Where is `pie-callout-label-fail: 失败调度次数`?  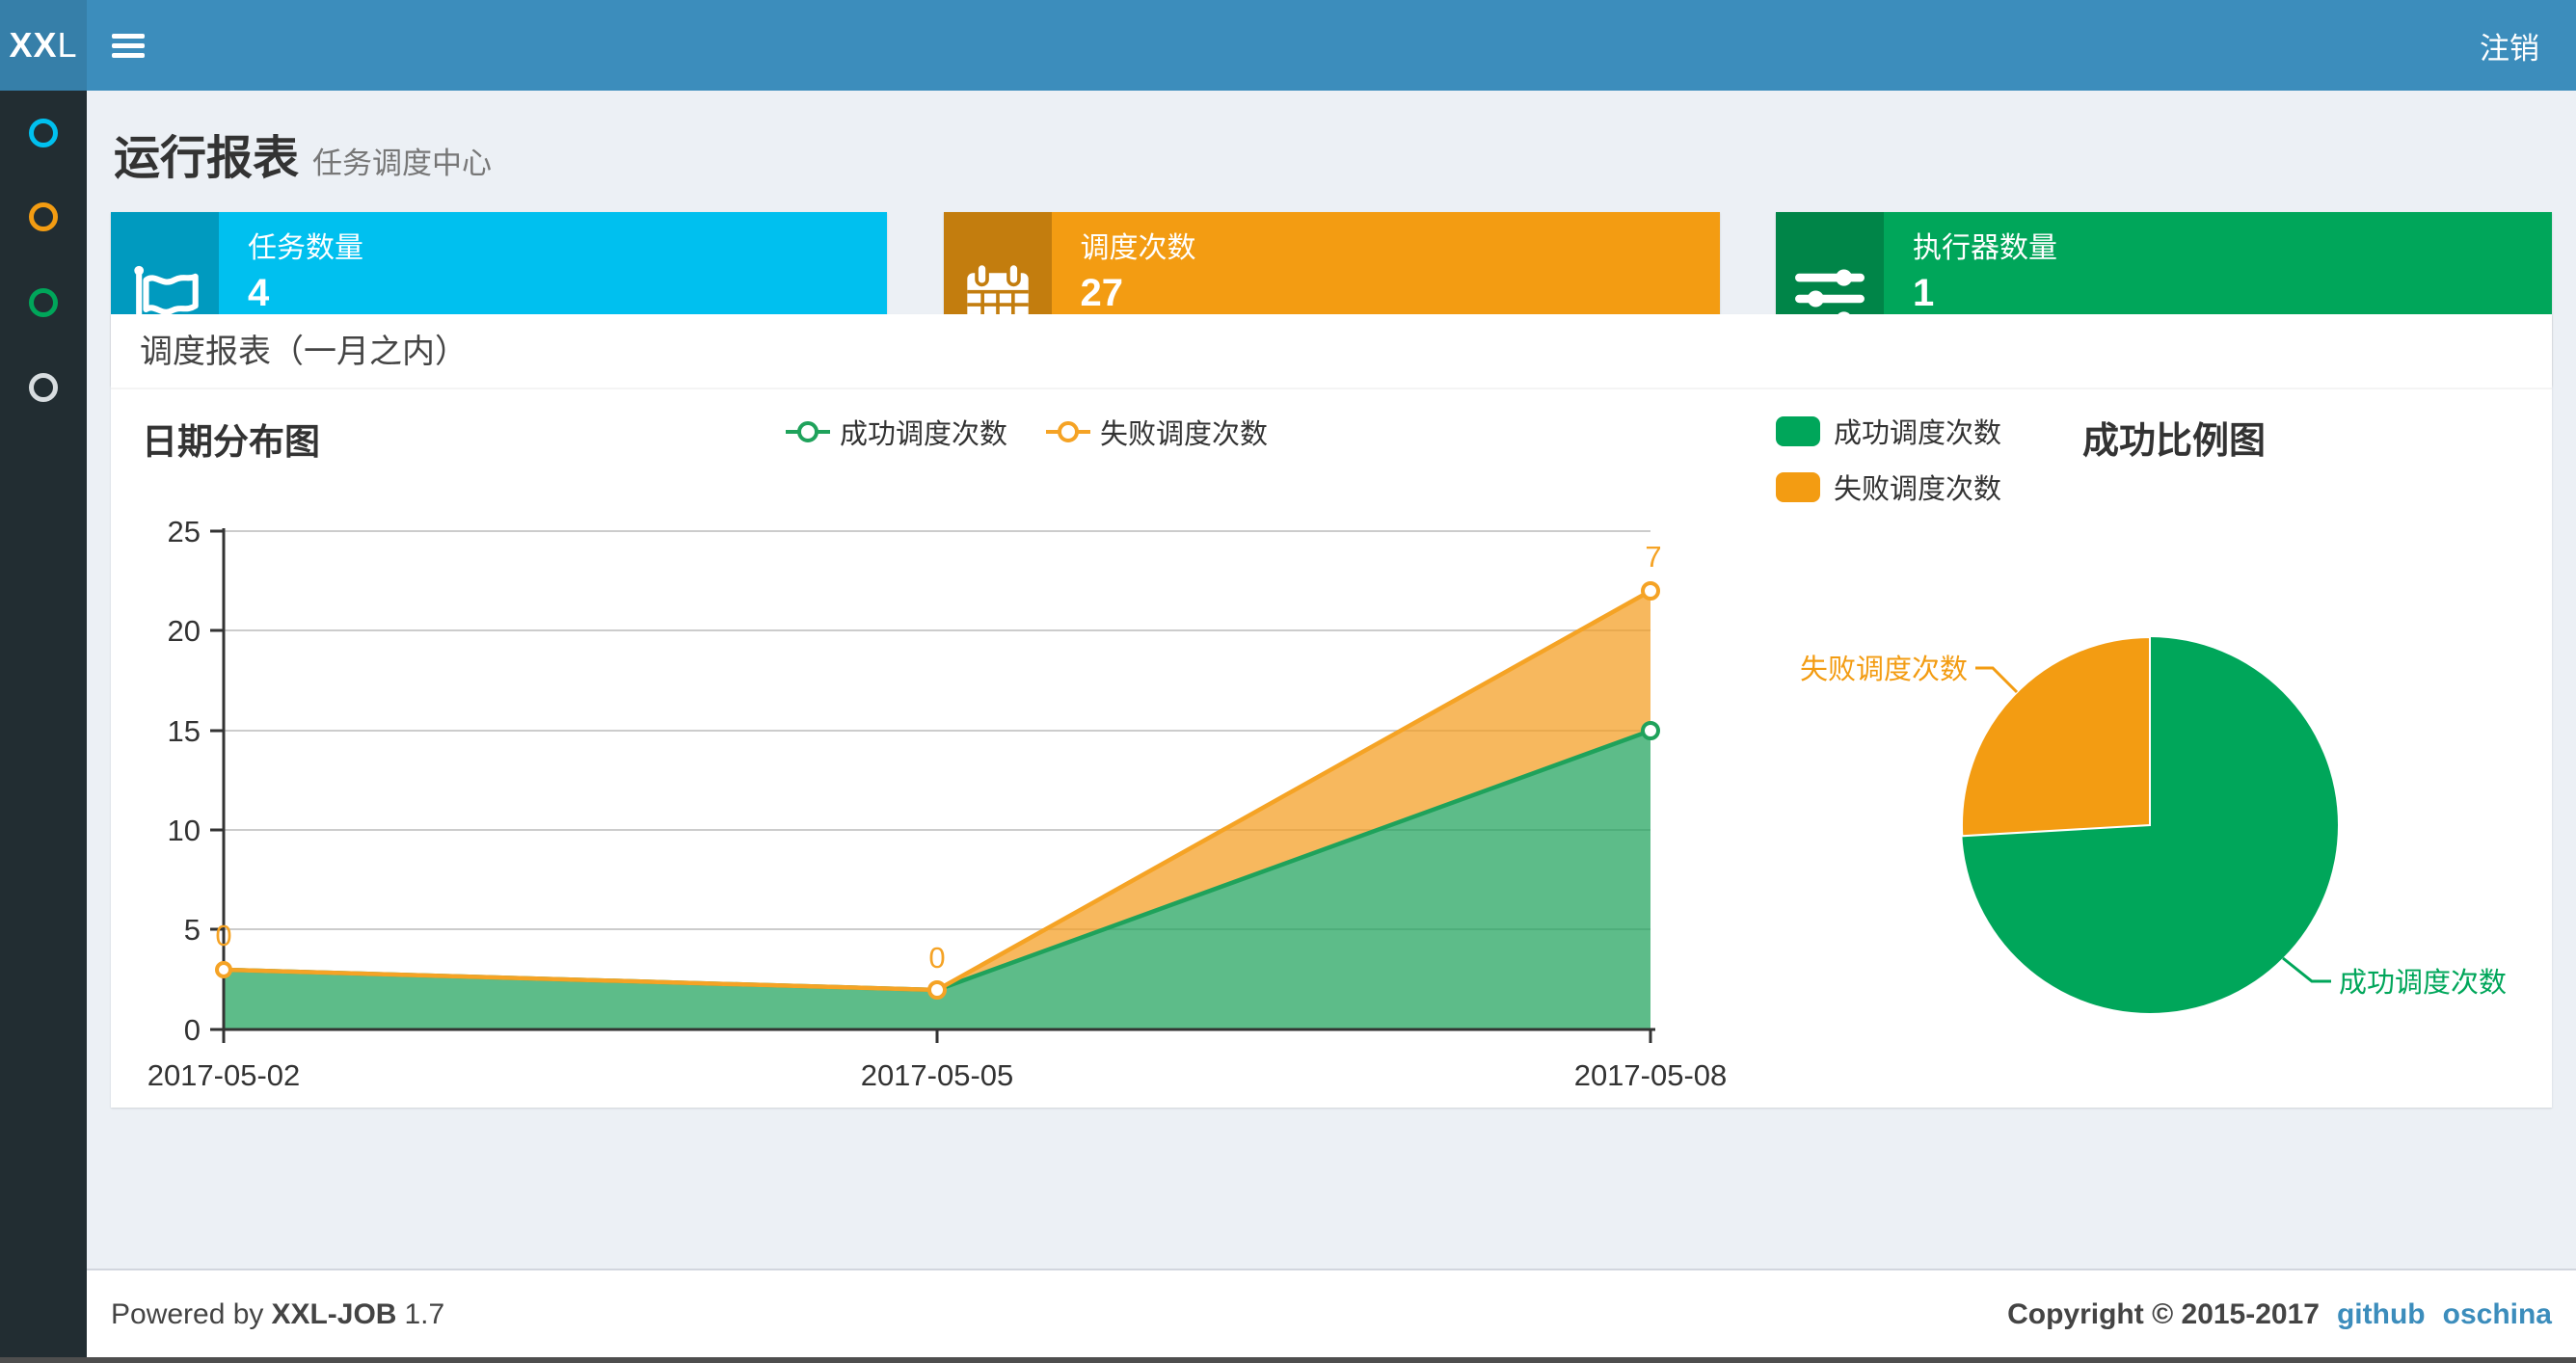
pie-callout-label-fail: 失败调度次数 is located at coordinates (1884, 669).